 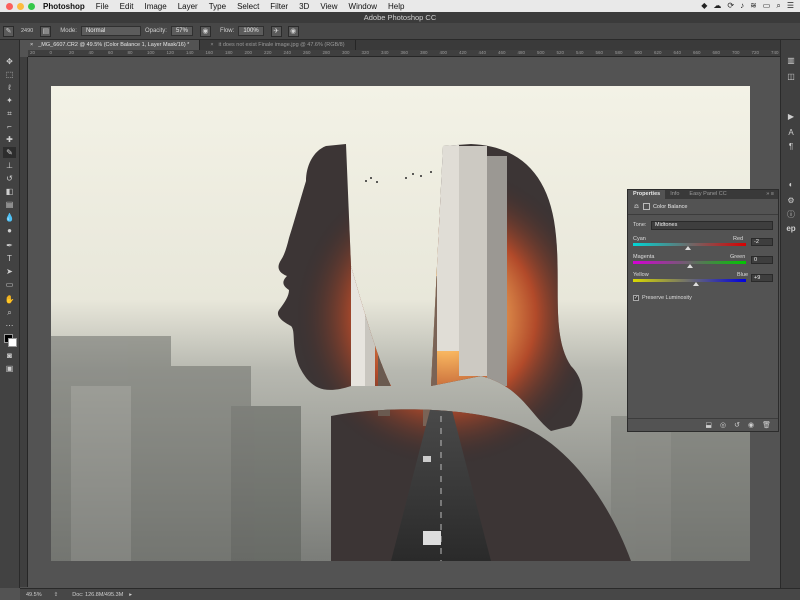 What do you see at coordinates (791, 133) in the screenshot?
I see `character-icon: A` at bounding box center [791, 133].